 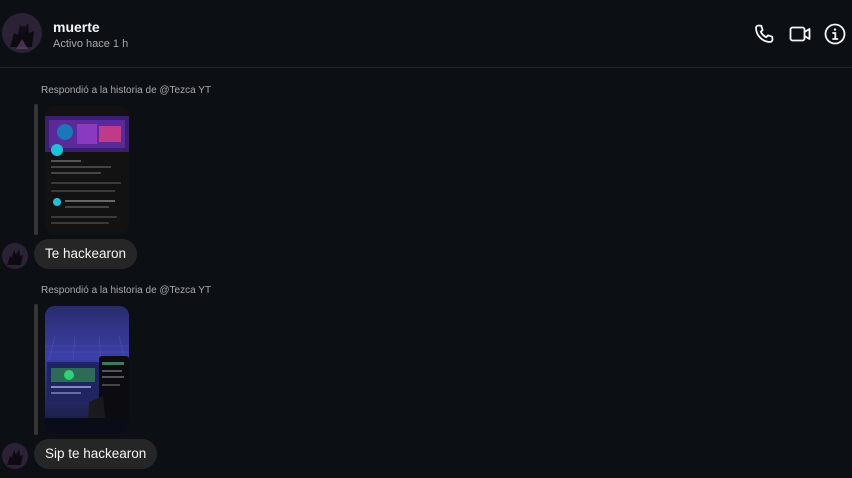 What do you see at coordinates (91, 44) in the screenshot?
I see `active-status: Activo hace 1 h` at bounding box center [91, 44].